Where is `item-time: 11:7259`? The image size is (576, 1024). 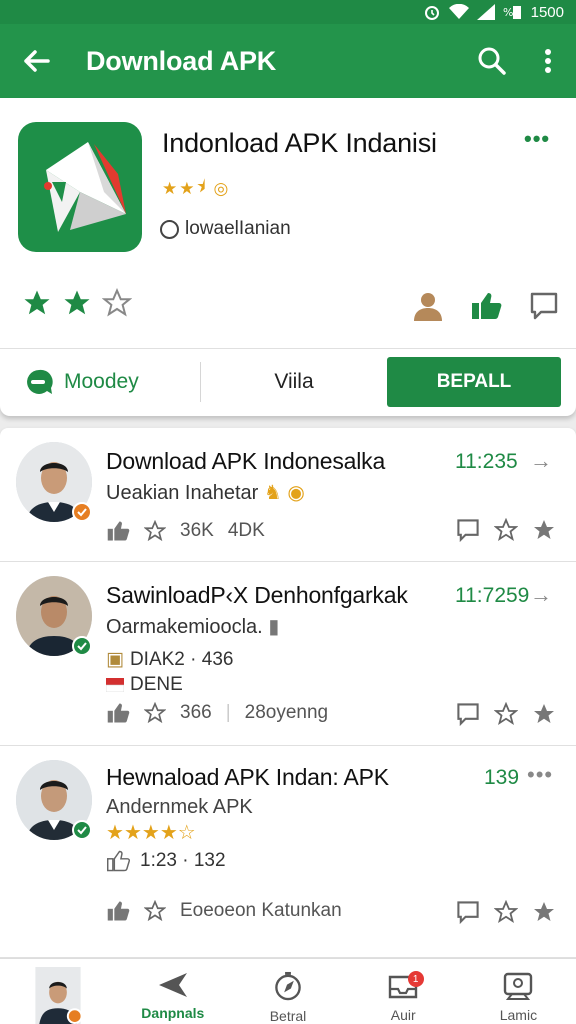
item-time: 11:7259 is located at coordinates (492, 595).